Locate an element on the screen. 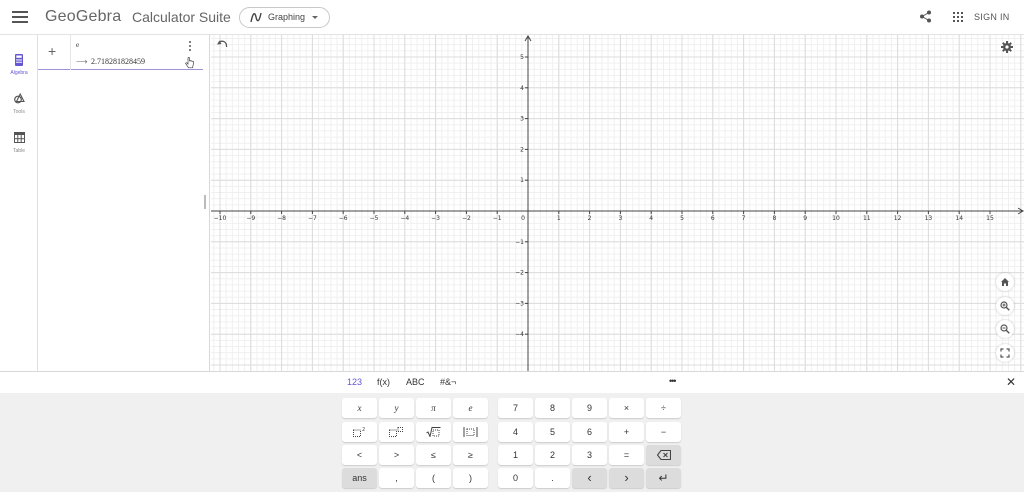 The height and width of the screenshot is (492, 1024). settings-gear-icon is located at coordinates (1007, 47).